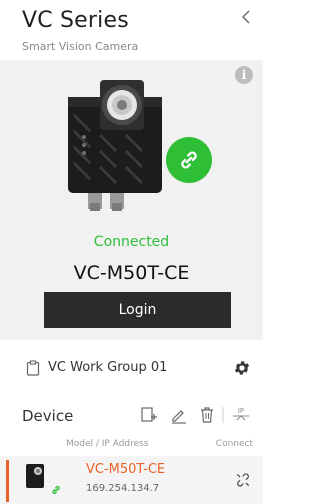  Describe the element at coordinates (131, 480) in the screenshot. I see `device-list-item: VC-M50T-CE 169.254.134.7` at that location.